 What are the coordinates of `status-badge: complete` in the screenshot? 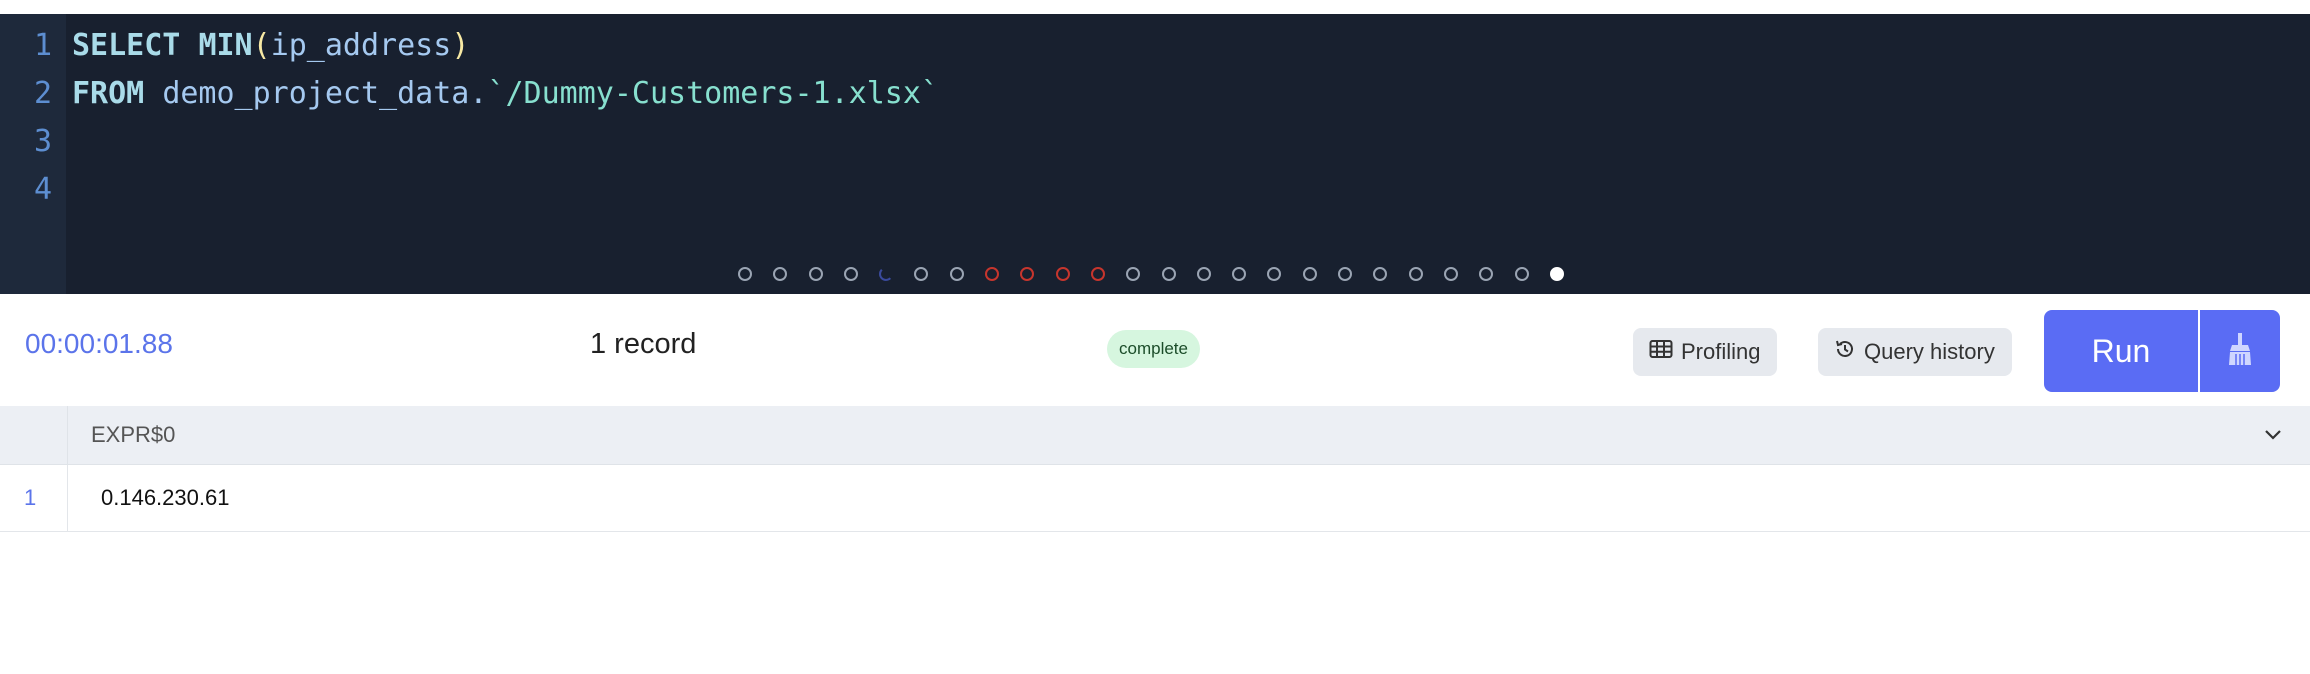 It's located at (1153, 349).